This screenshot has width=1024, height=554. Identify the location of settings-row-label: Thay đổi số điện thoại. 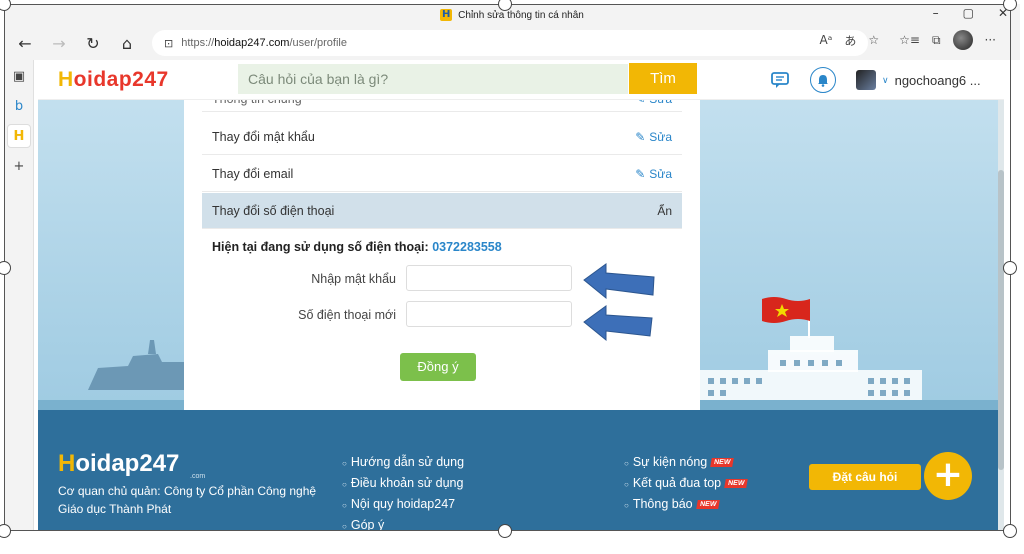
(273, 210).